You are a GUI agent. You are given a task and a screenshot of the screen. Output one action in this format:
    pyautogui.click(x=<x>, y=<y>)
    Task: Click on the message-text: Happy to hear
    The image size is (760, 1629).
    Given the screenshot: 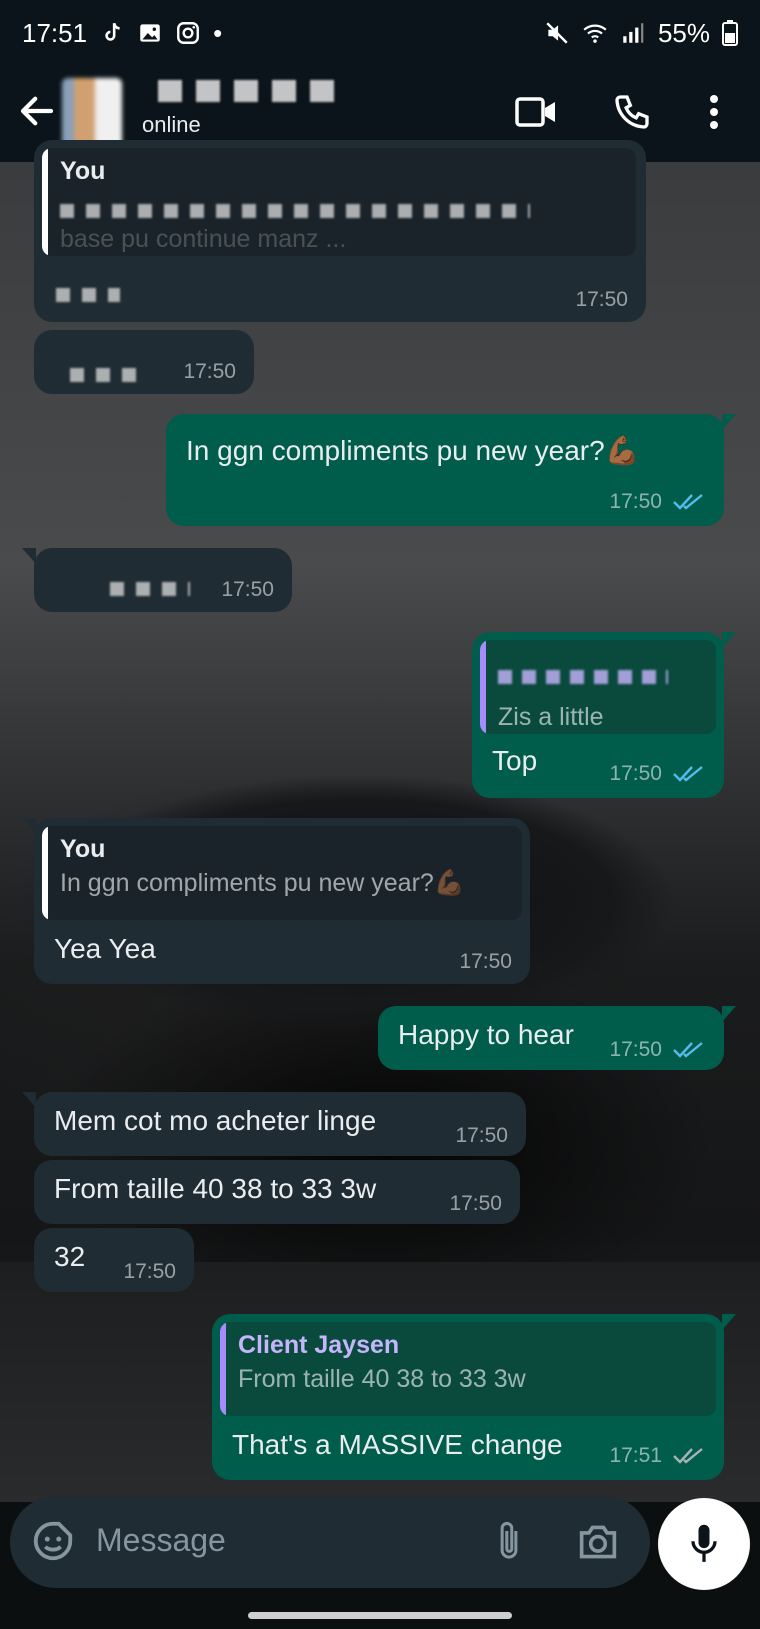 What is the action you would take?
    pyautogui.click(x=486, y=1034)
    